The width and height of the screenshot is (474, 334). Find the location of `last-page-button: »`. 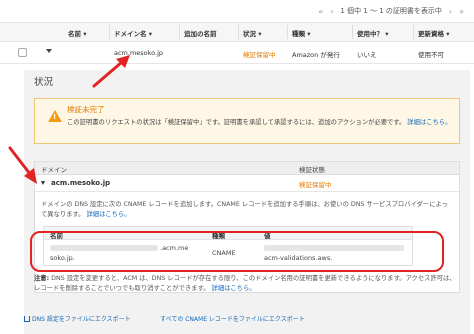

last-page-button: » is located at coordinates (461, 11).